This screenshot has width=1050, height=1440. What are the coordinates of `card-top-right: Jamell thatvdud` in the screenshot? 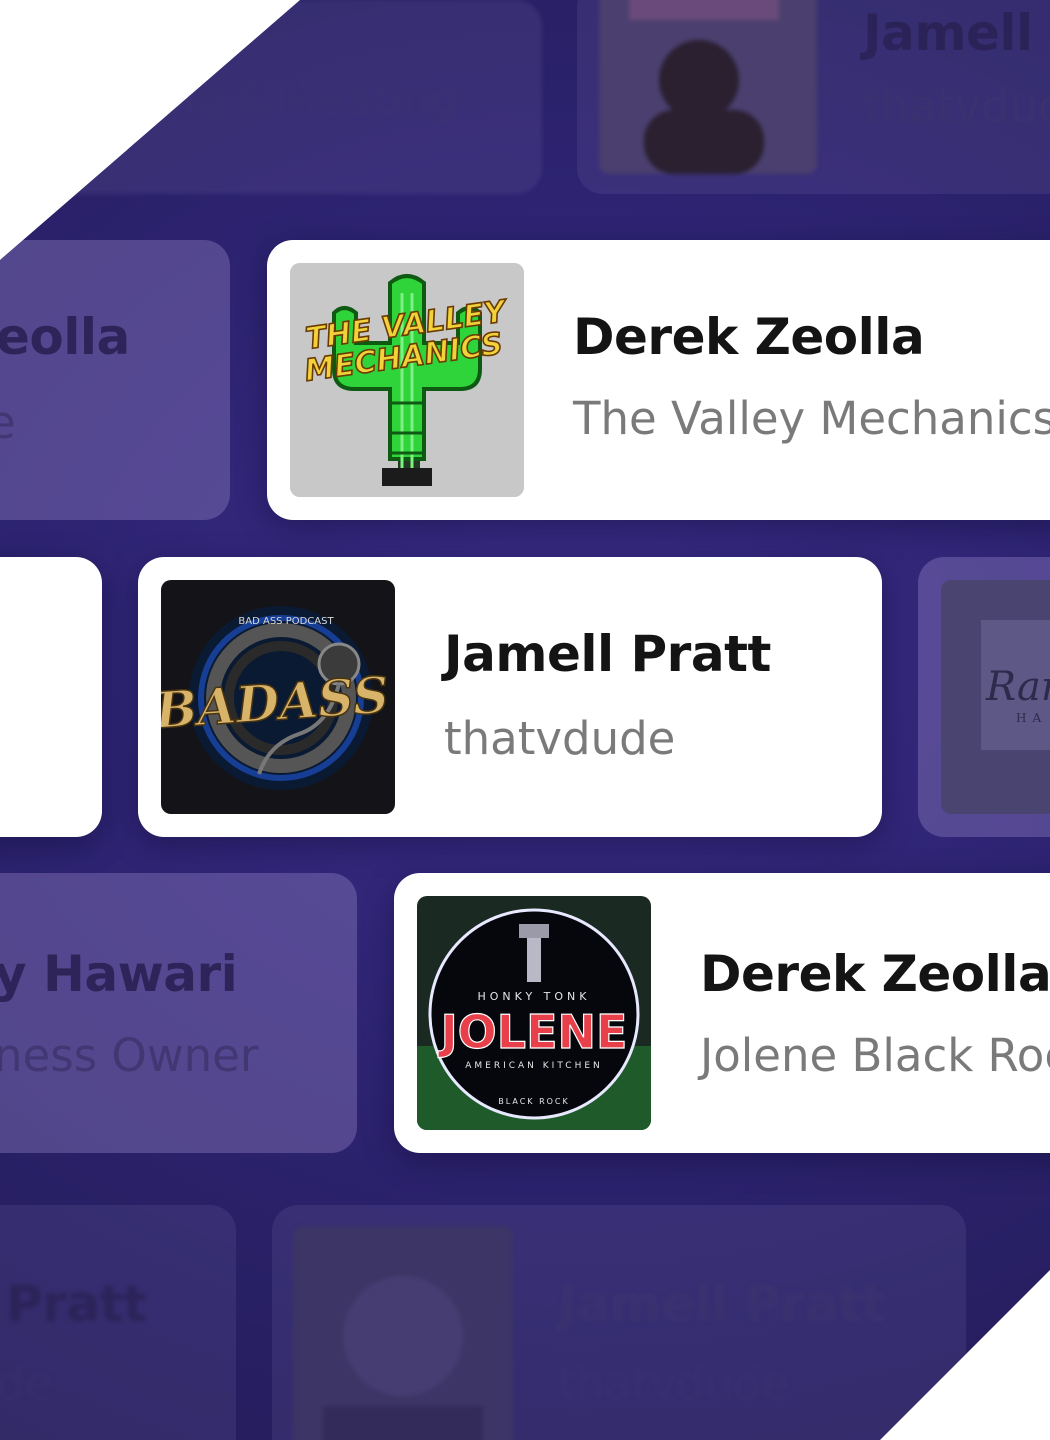 It's located at (813, 97).